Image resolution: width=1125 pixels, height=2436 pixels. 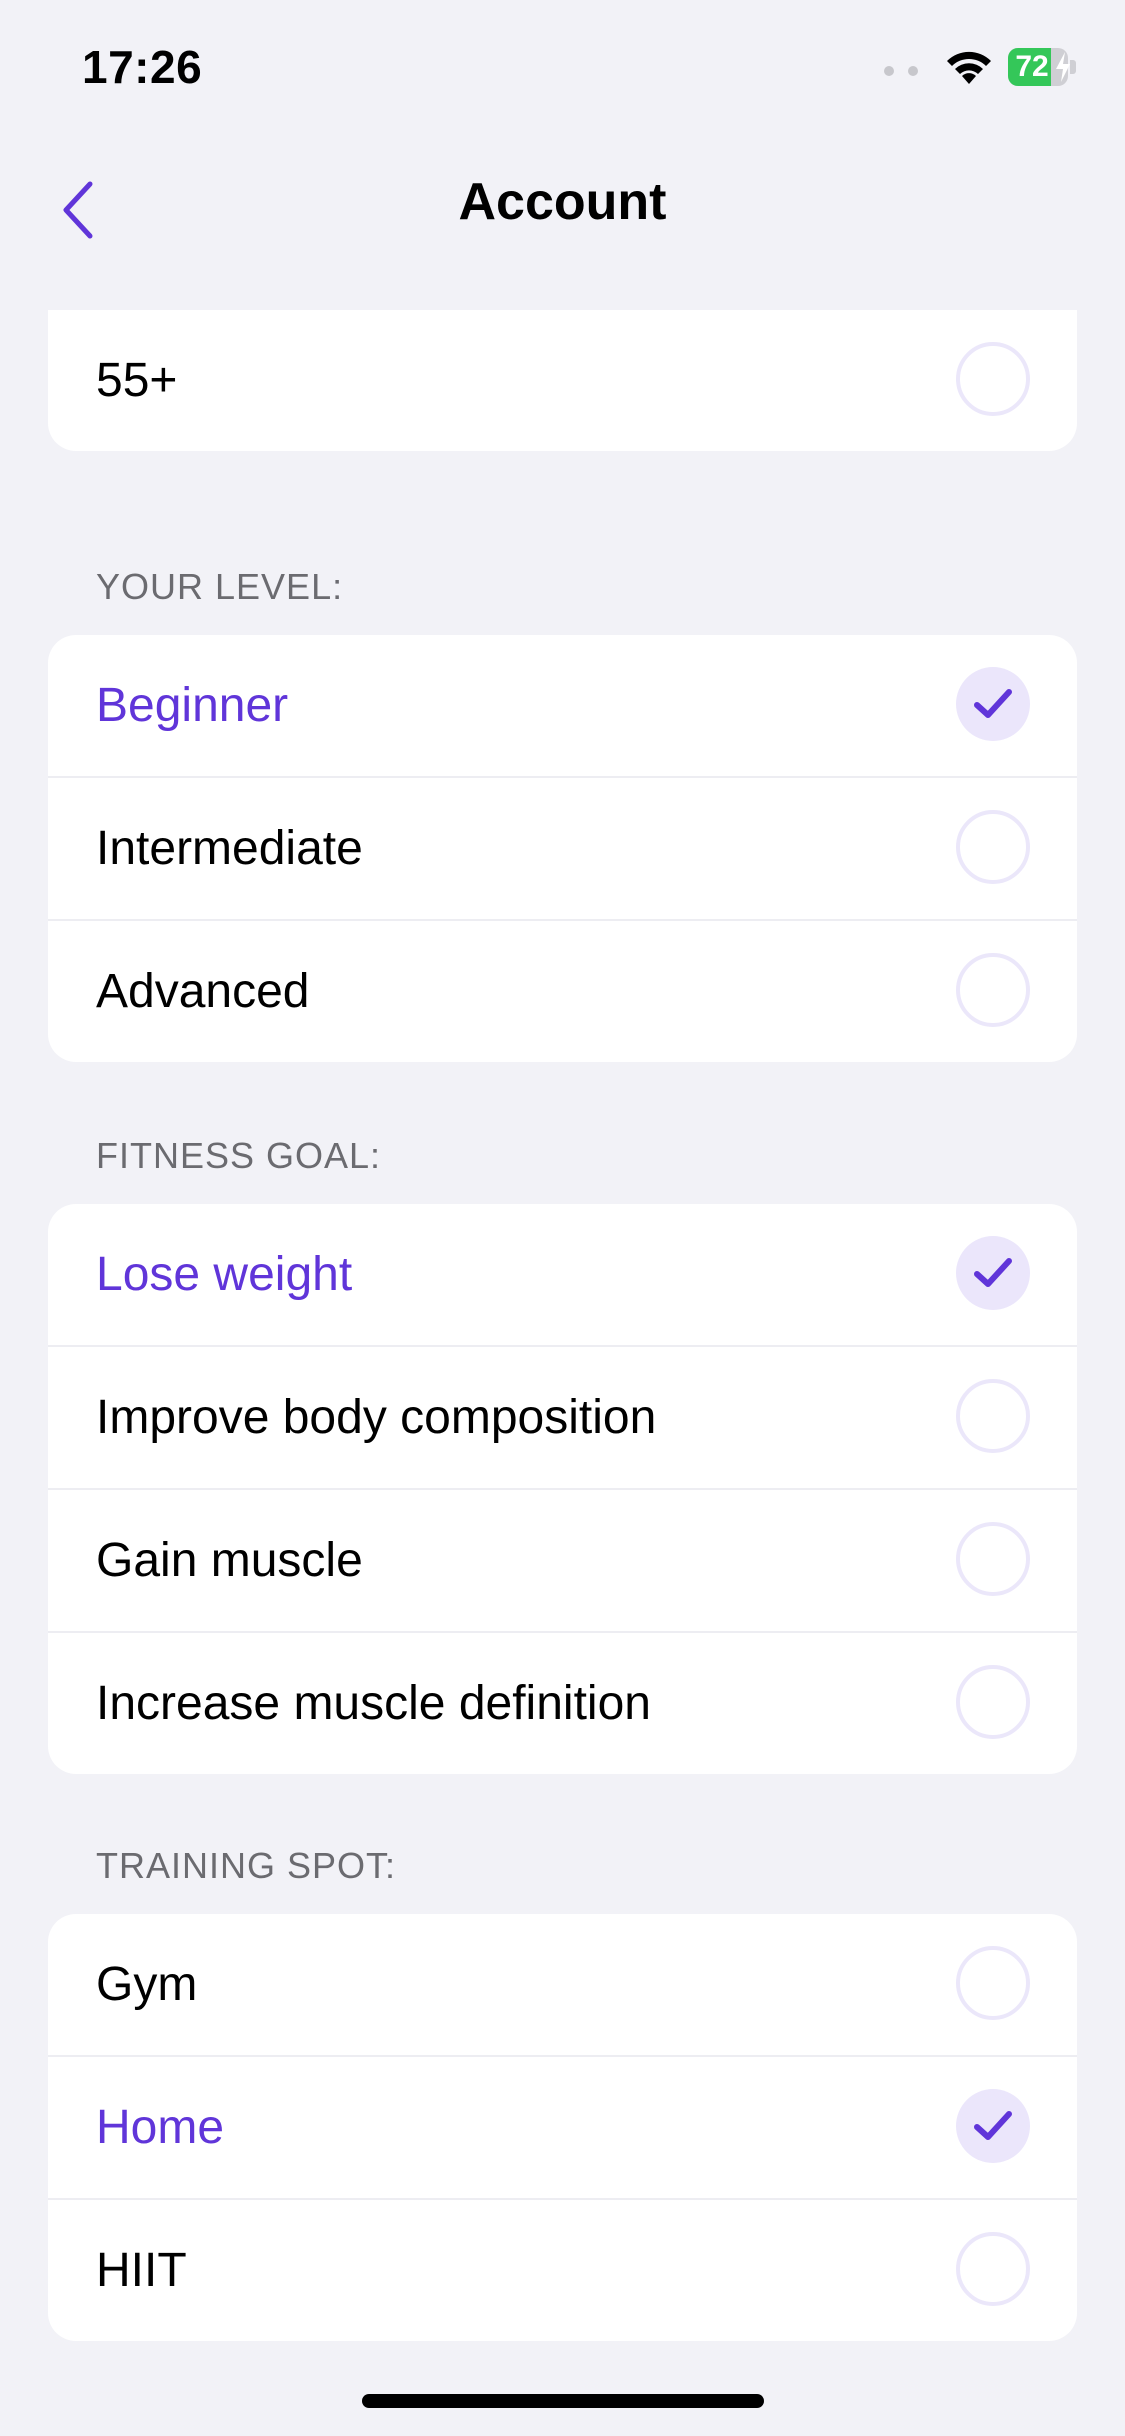 What do you see at coordinates (192, 705) in the screenshot?
I see `option-label: Beginner` at bounding box center [192, 705].